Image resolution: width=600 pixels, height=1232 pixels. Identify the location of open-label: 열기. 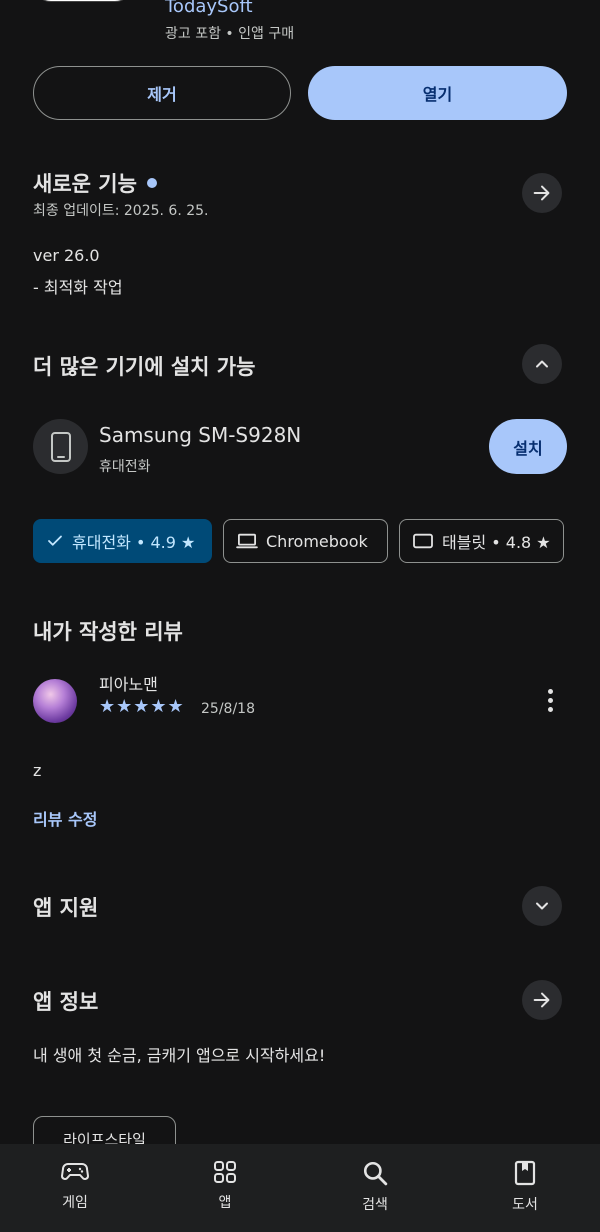
(437, 94).